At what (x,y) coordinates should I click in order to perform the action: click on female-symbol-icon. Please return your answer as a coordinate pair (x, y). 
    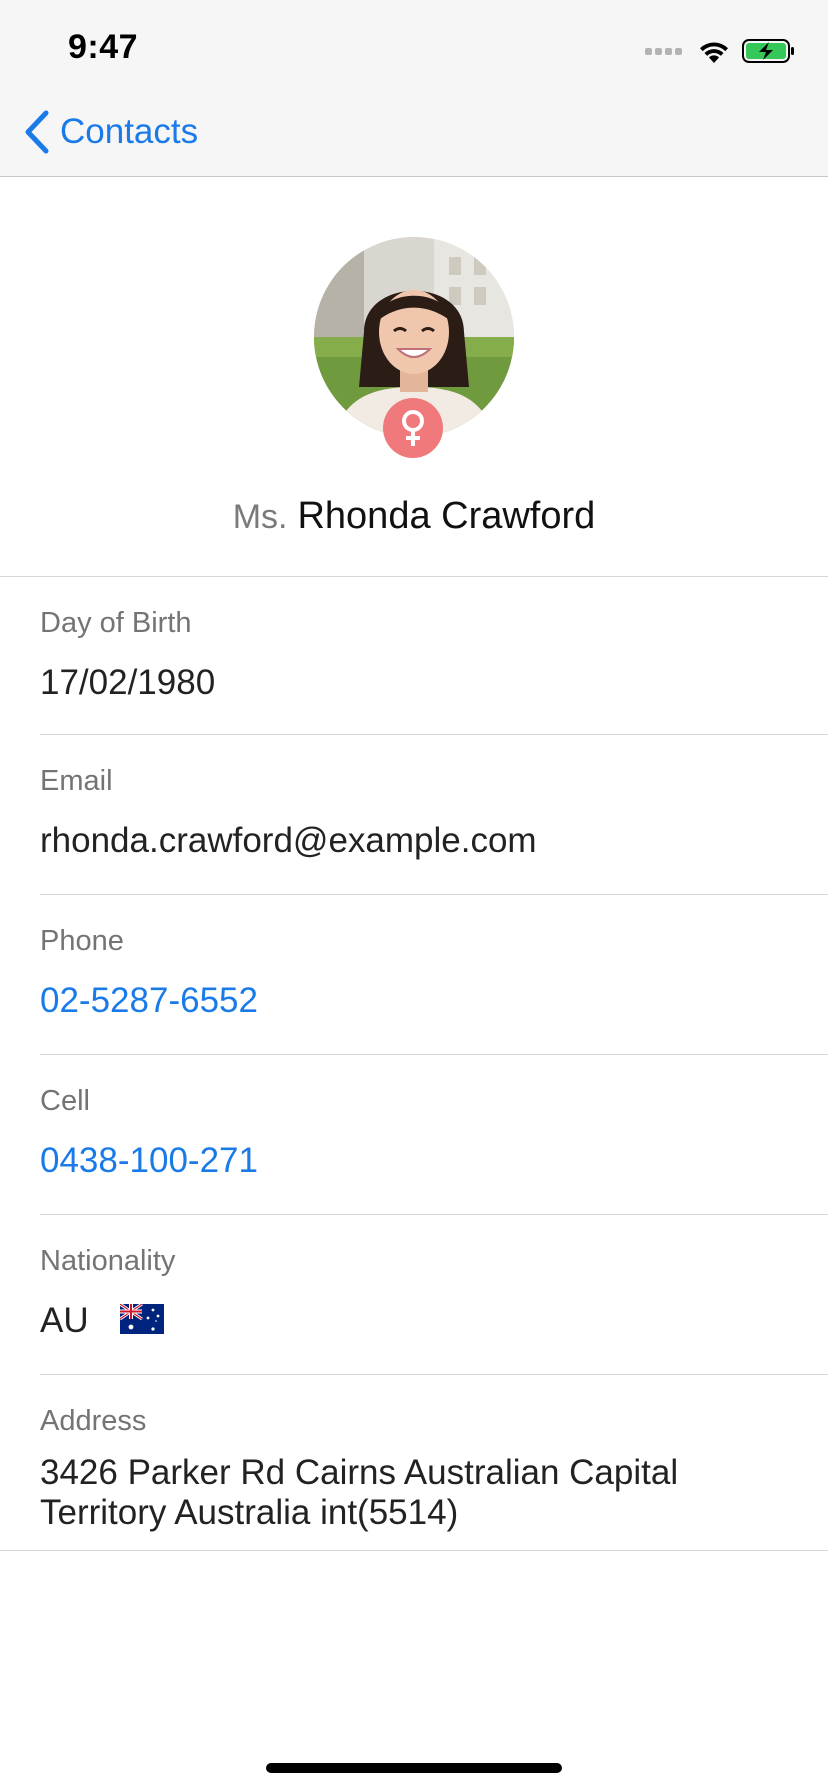
    Looking at the image, I should click on (413, 428).